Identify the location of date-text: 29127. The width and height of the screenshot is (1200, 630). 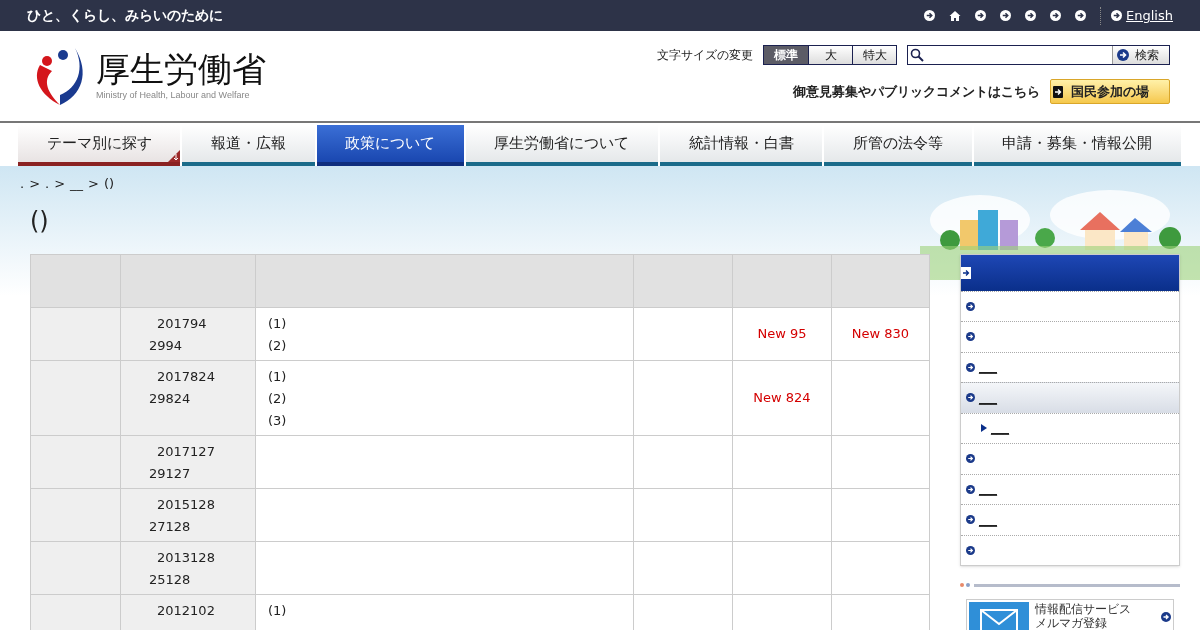
(169, 473).